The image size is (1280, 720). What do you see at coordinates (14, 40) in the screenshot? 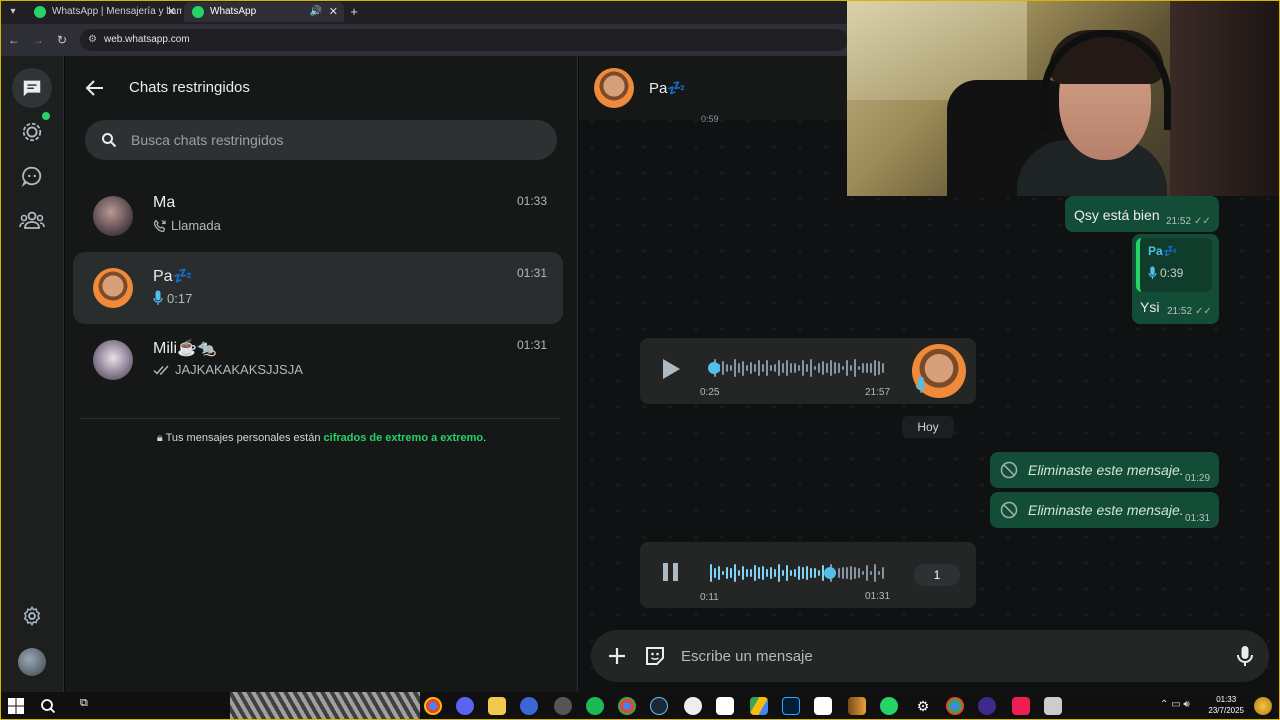
I see `back-icon: ←` at bounding box center [14, 40].